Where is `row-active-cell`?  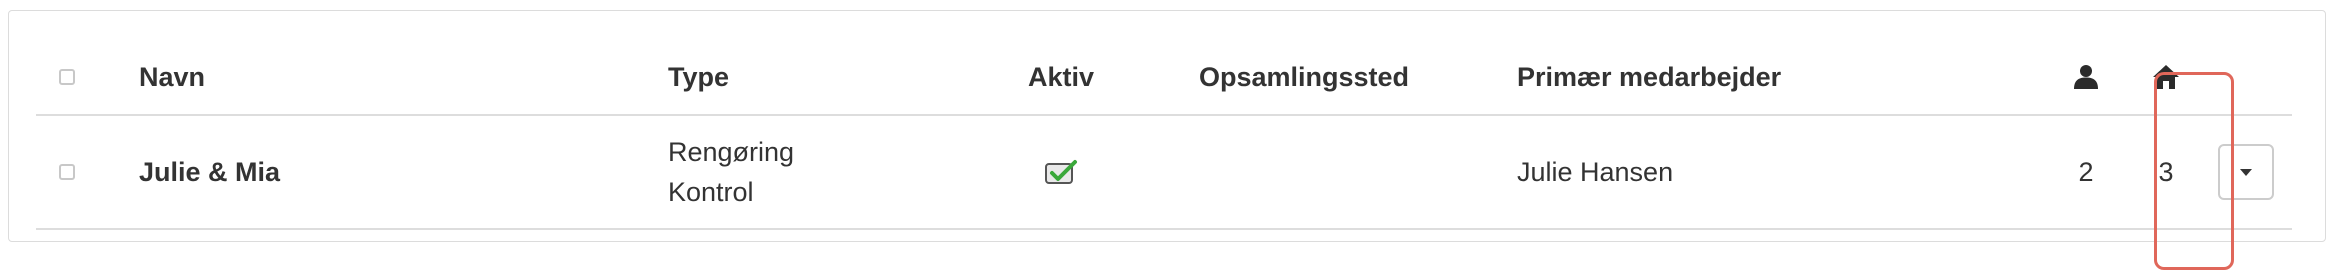
row-active-cell is located at coordinates (1061, 172).